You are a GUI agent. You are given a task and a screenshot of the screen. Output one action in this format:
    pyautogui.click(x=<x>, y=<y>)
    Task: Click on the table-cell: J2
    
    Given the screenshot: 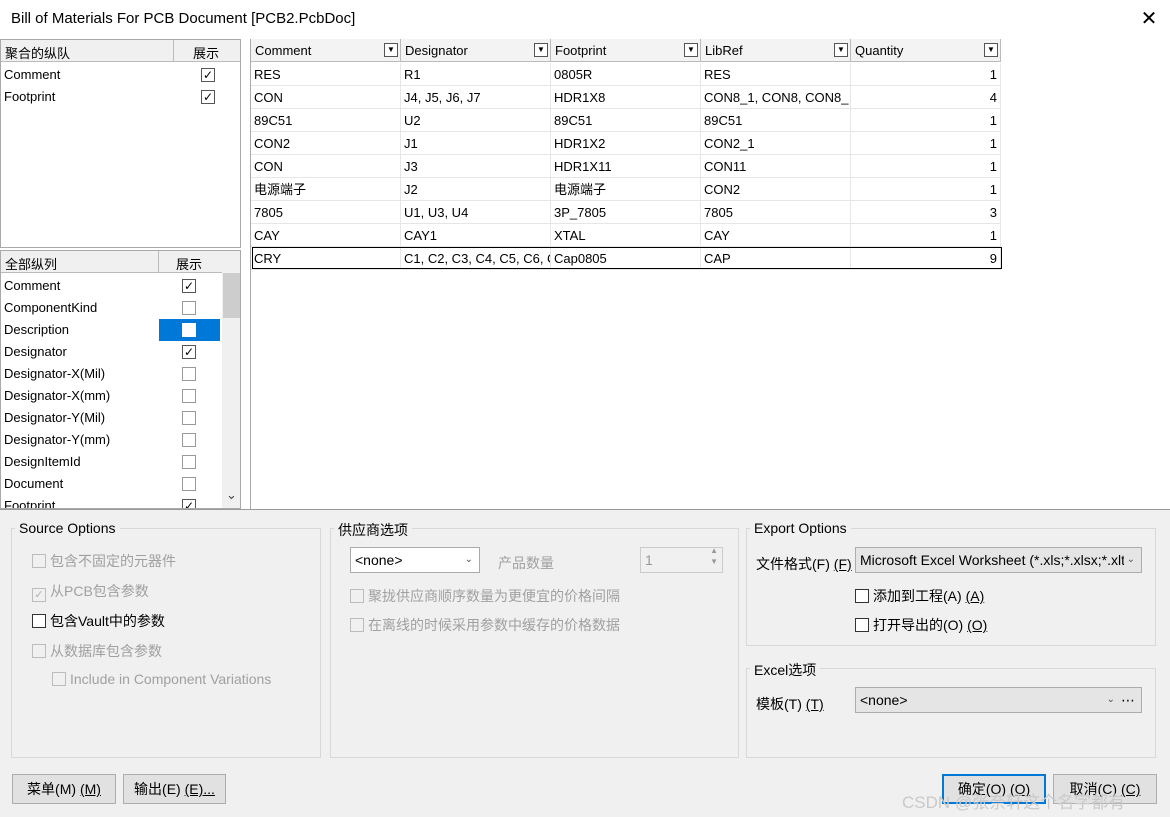 What is the action you would take?
    pyautogui.click(x=476, y=189)
    